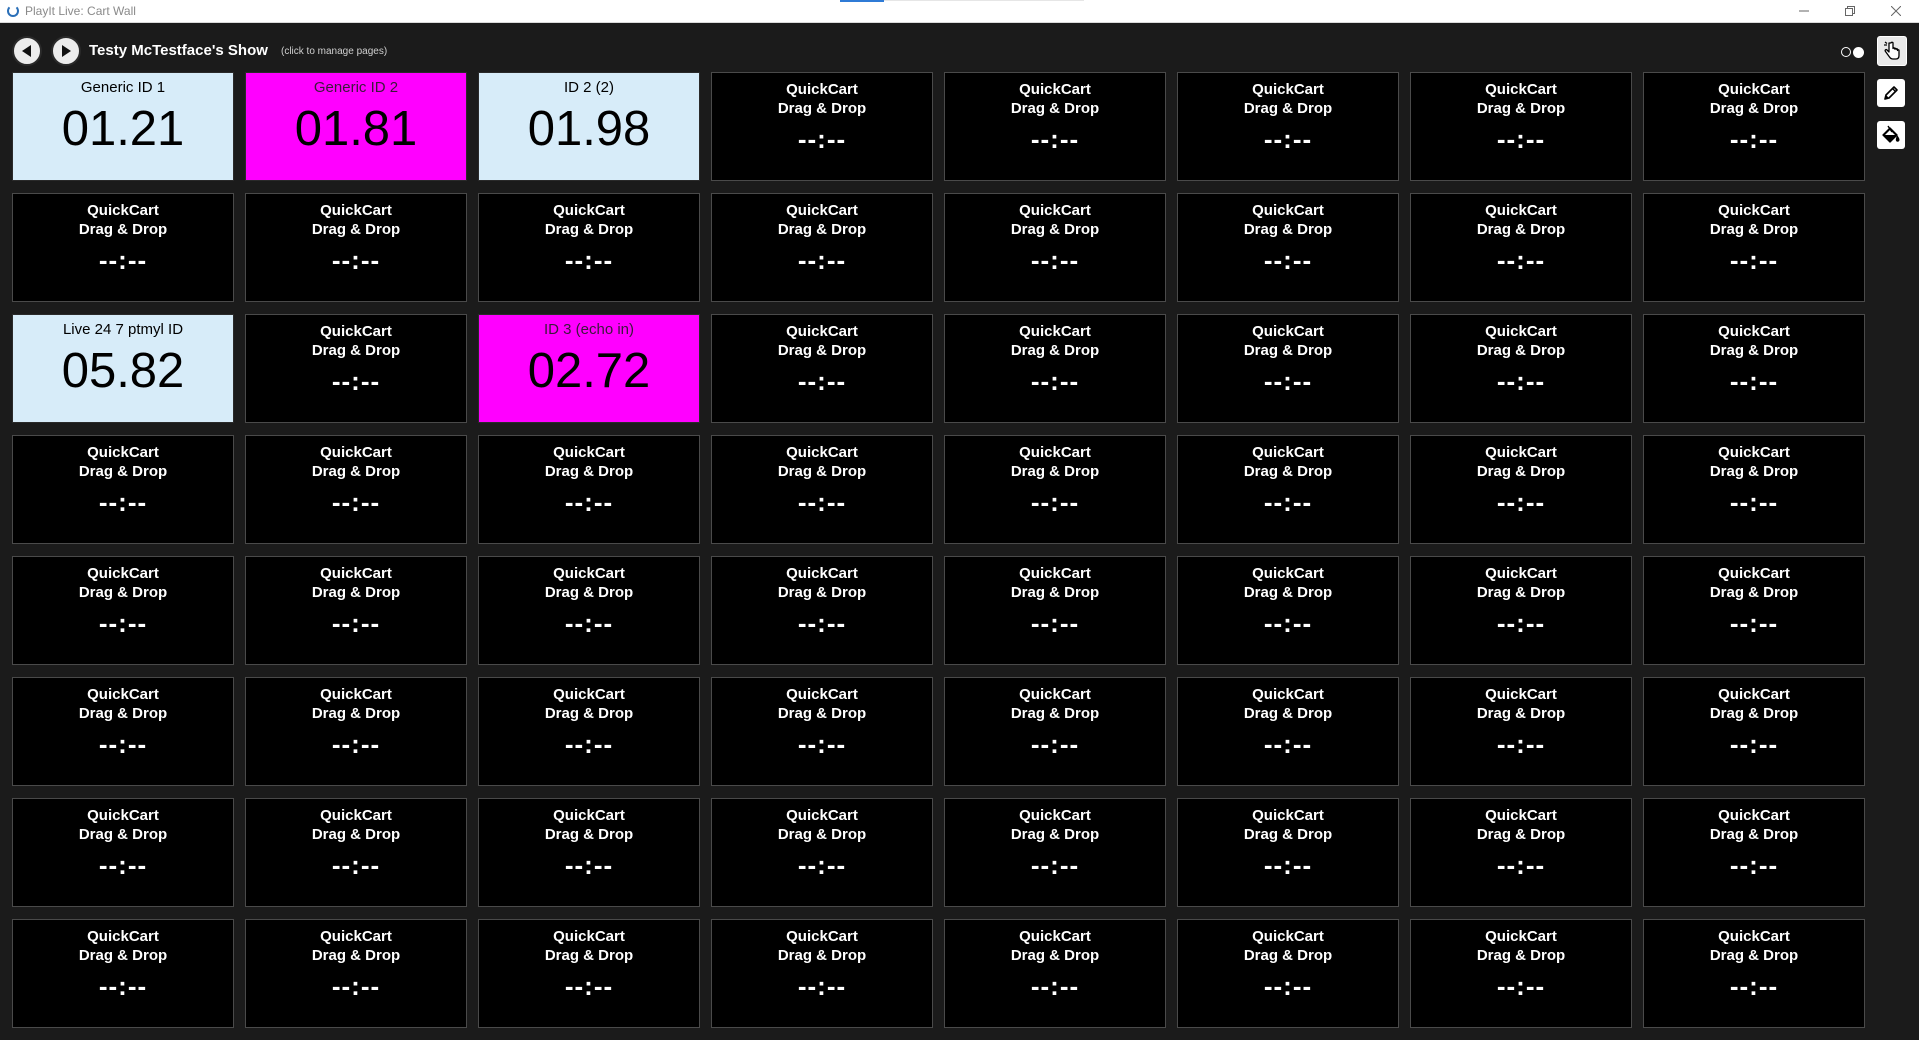  Describe the element at coordinates (589, 368) in the screenshot. I see `cart-loaded: ID 3 (echo in) 02.72` at that location.